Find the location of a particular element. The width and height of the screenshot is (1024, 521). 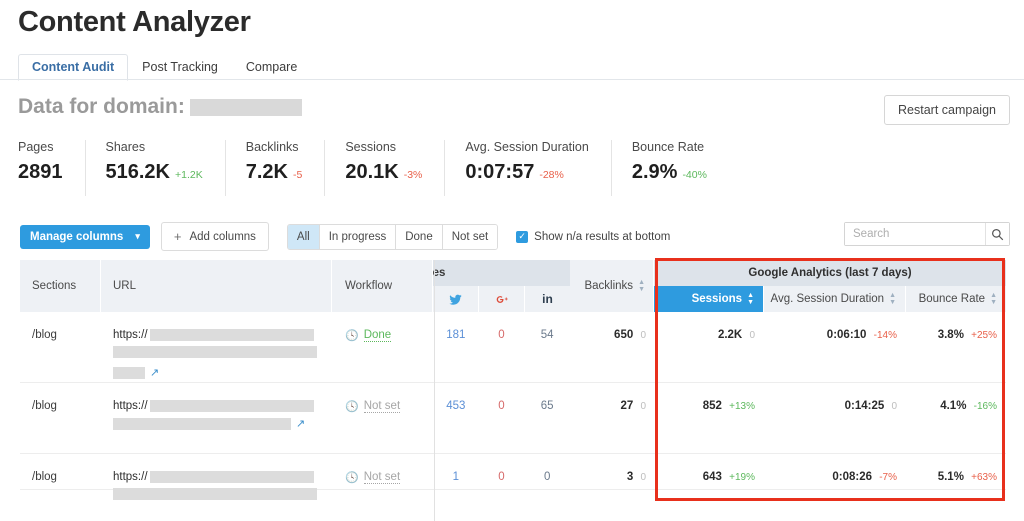

bounce-cell: 3.8% +25% is located at coordinates (956, 355).